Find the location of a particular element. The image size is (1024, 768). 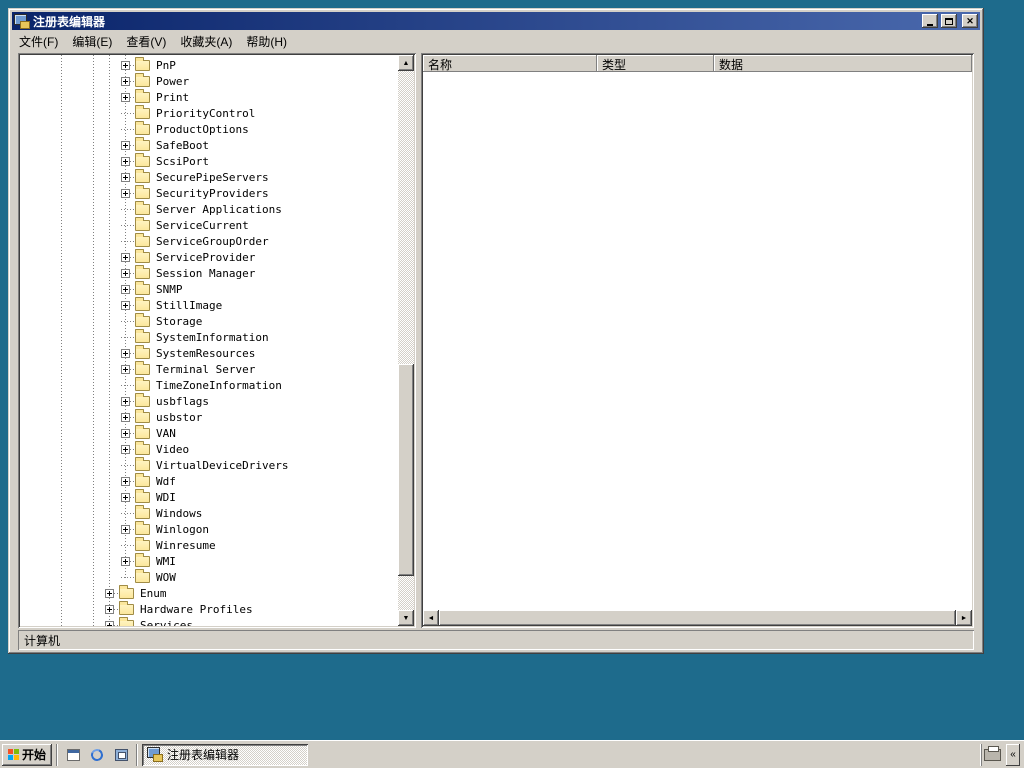

menu-file: 文件(F) is located at coordinates (38, 41).